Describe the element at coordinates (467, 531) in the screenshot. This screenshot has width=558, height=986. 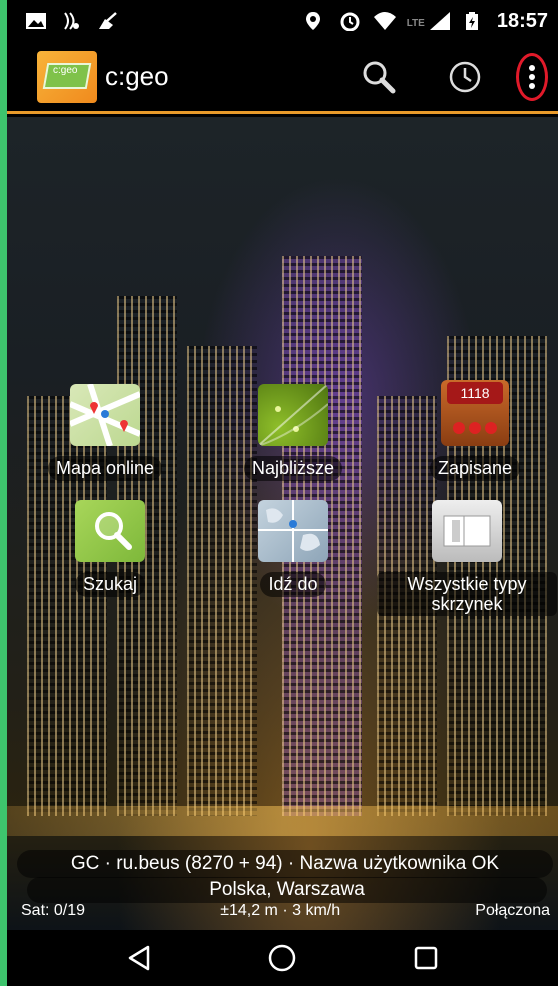
I see `cache-type-filter-icon` at that location.